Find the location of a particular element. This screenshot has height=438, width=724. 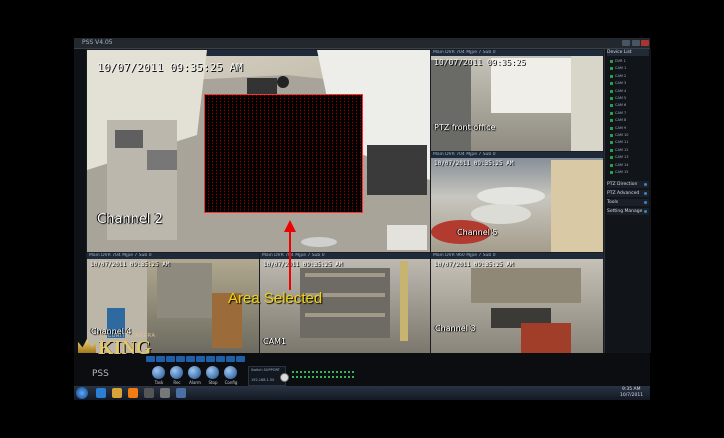

tool-stop-button is located at coordinates (212, 372).